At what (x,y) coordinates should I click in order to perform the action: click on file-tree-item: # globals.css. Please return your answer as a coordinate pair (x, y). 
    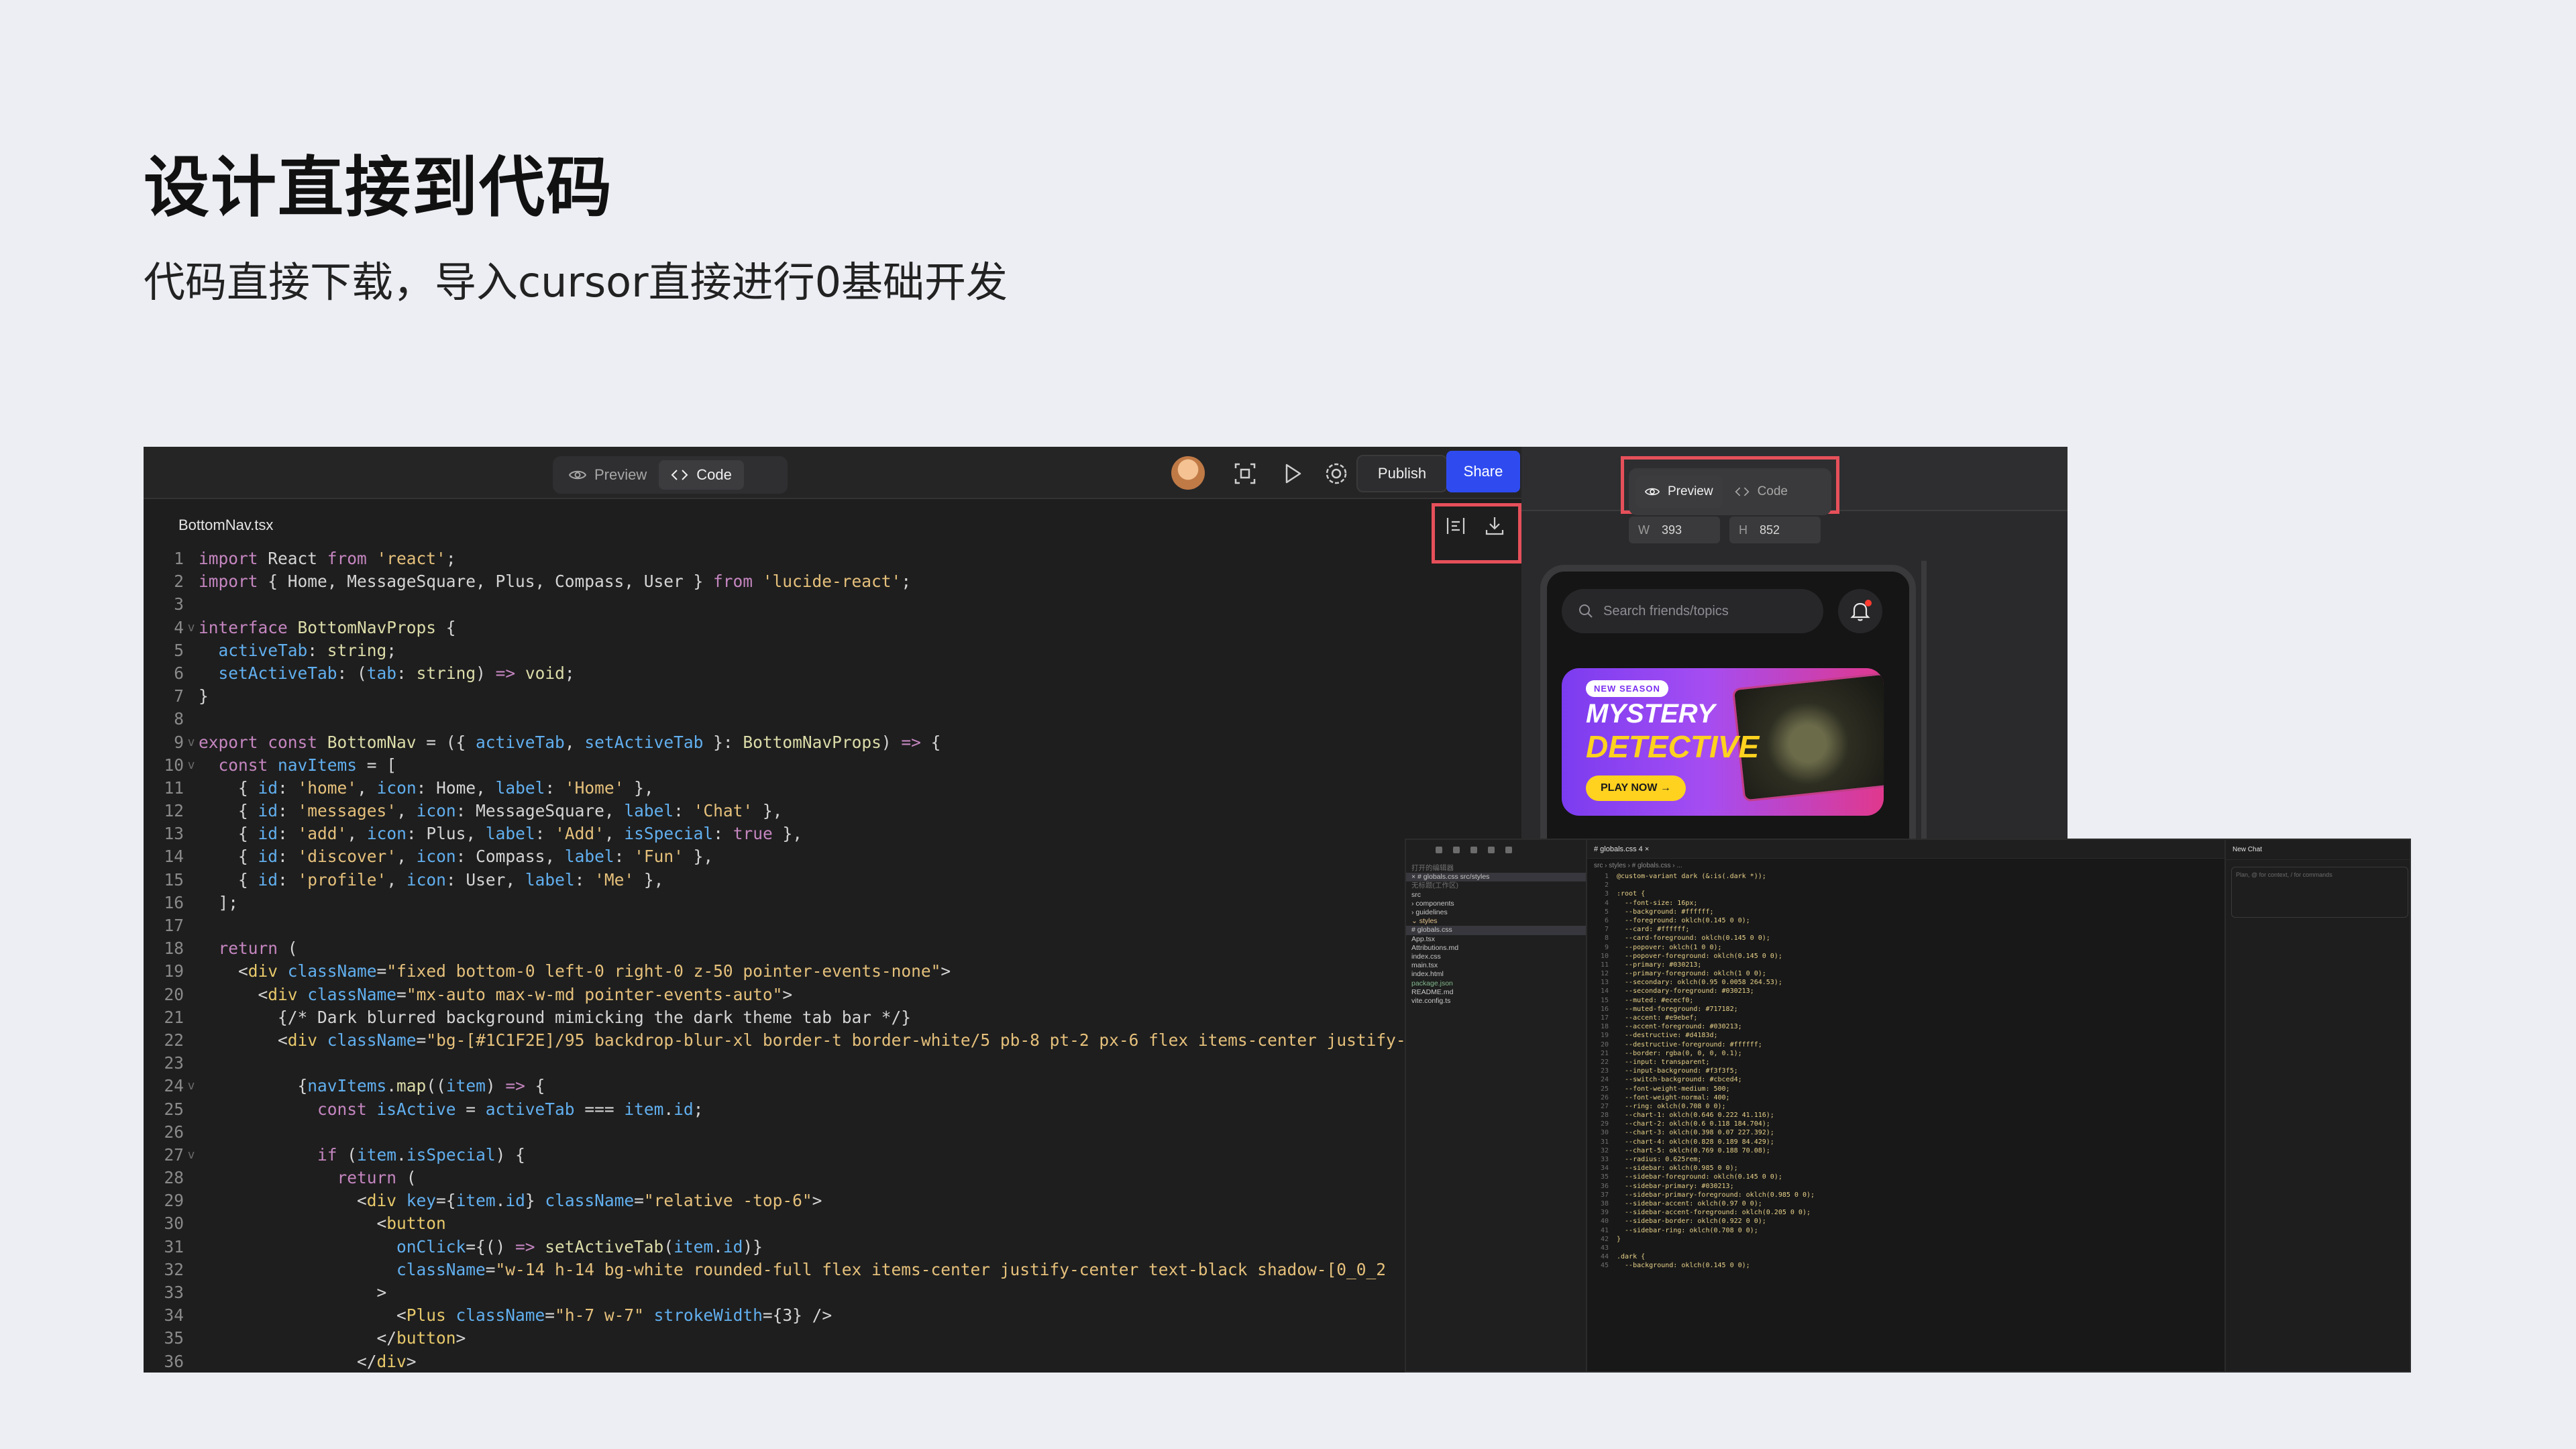
    Looking at the image, I should click on (1496, 930).